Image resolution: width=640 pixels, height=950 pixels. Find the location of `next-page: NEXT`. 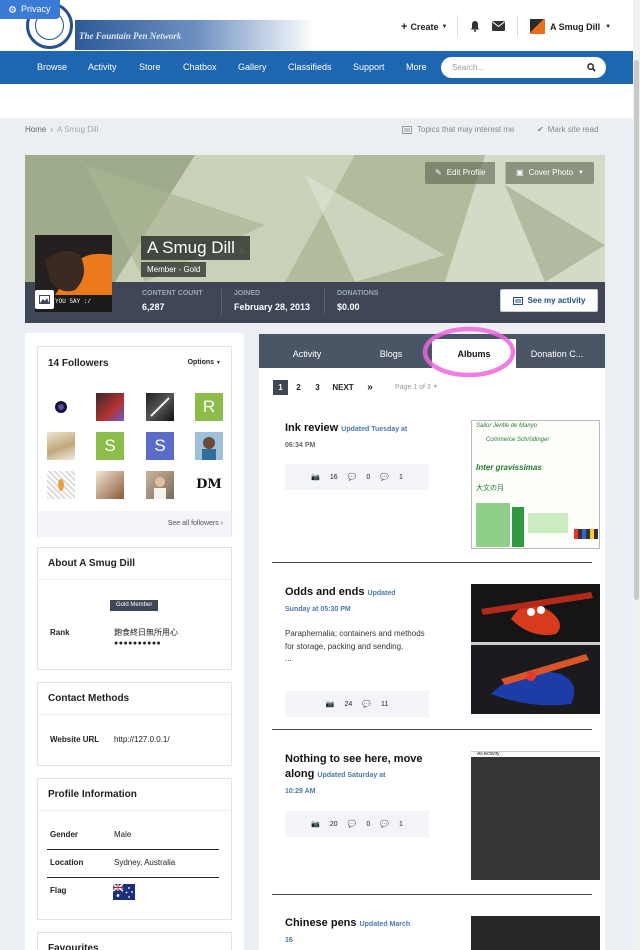

next-page: NEXT is located at coordinates (343, 387).